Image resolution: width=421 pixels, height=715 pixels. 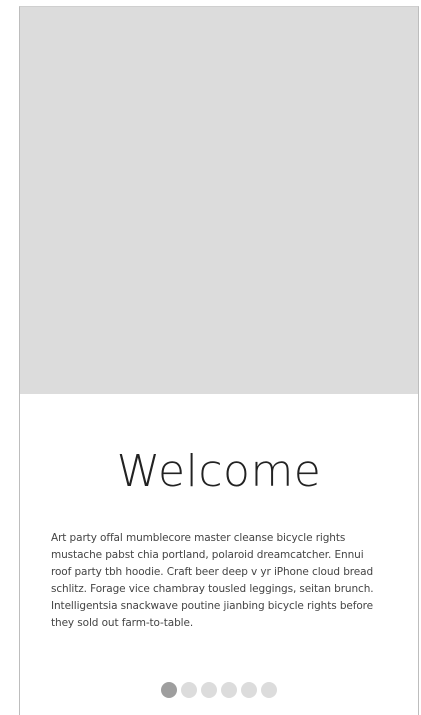 I want to click on page-indicator, so click(x=219, y=690).